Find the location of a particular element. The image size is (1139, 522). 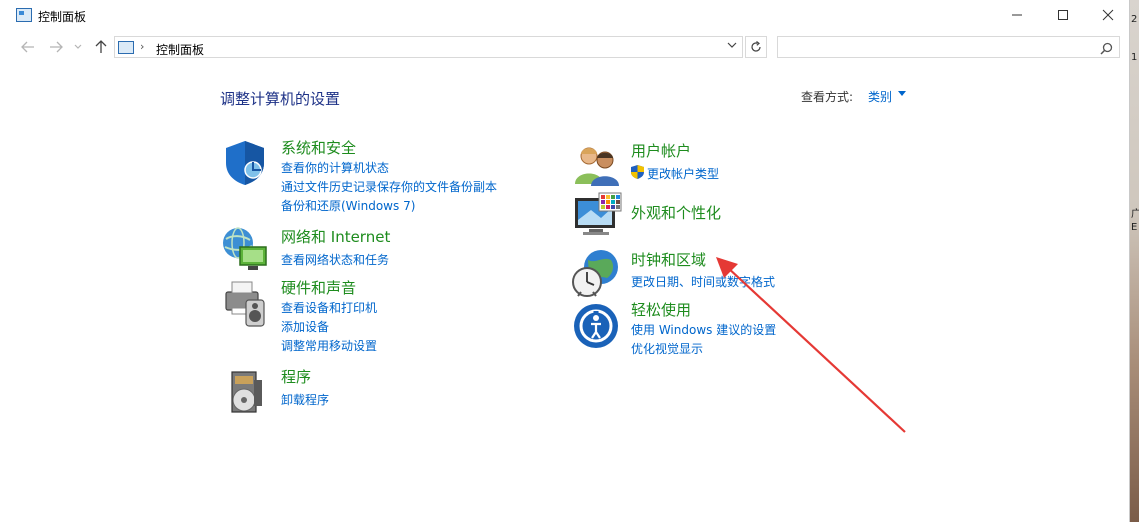

printer-speaker-icon is located at coordinates (245, 303).